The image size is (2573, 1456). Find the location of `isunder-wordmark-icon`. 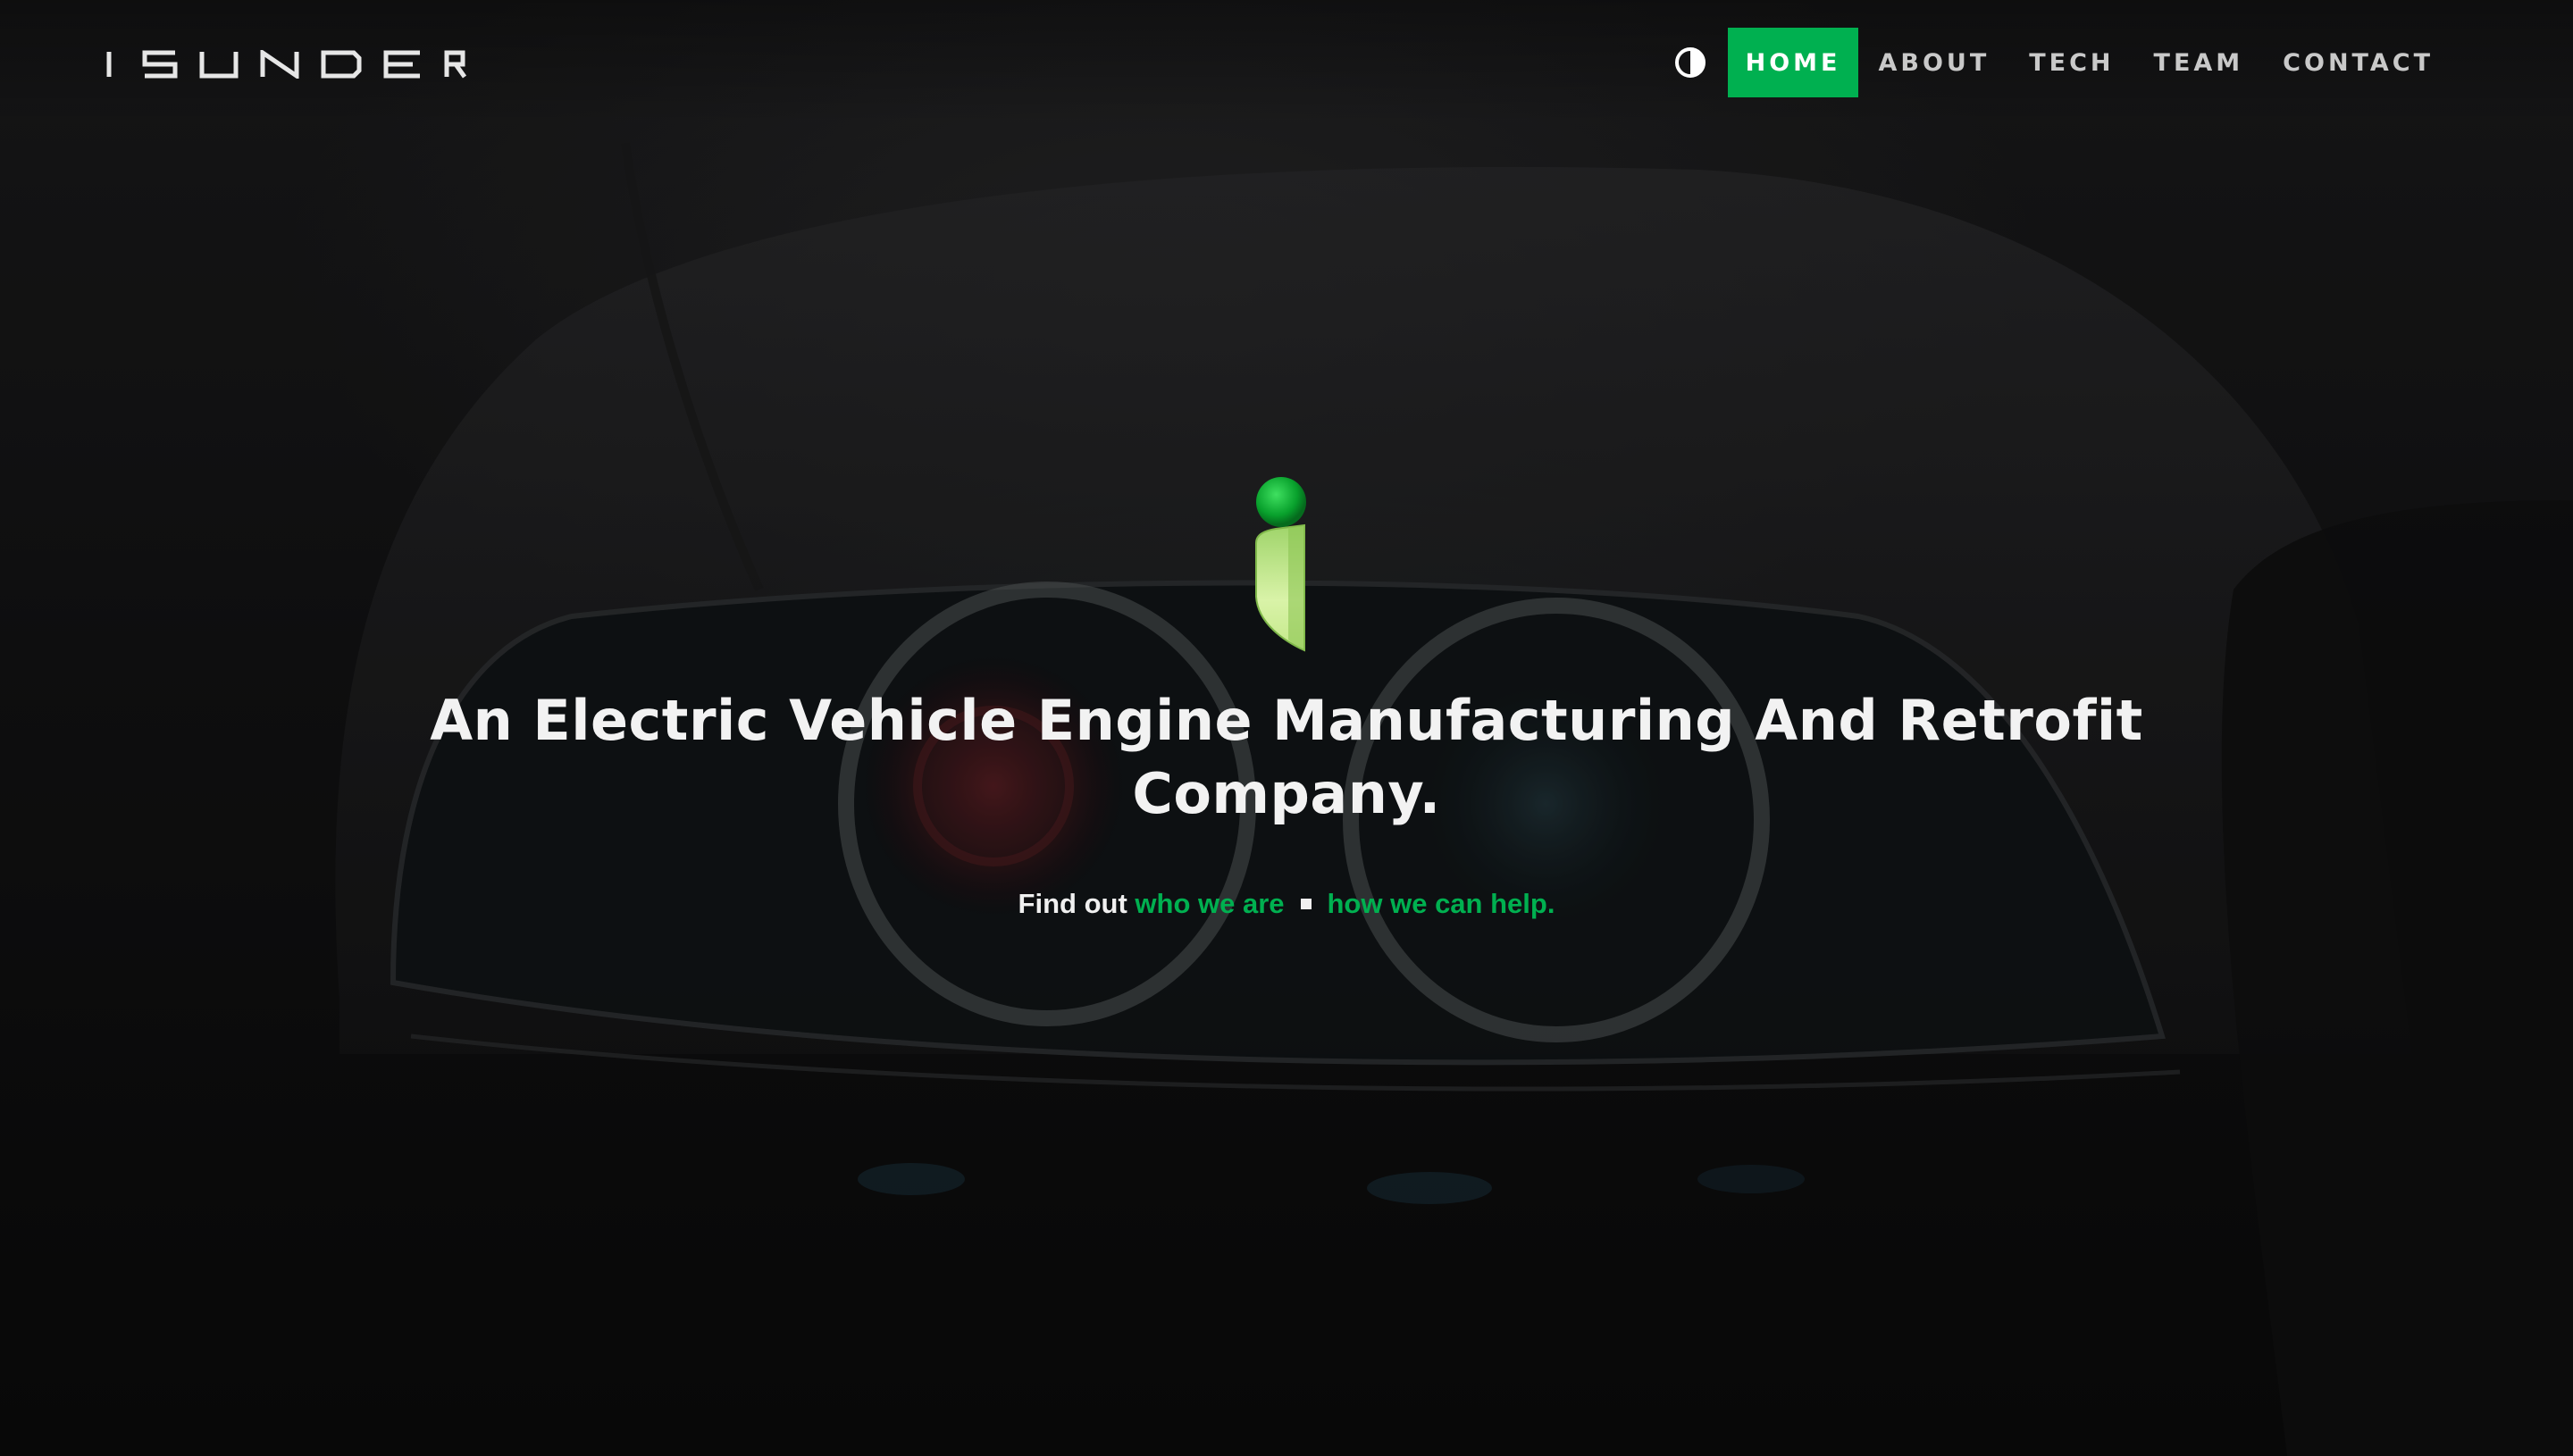

isunder-wordmark-icon is located at coordinates (286, 64).